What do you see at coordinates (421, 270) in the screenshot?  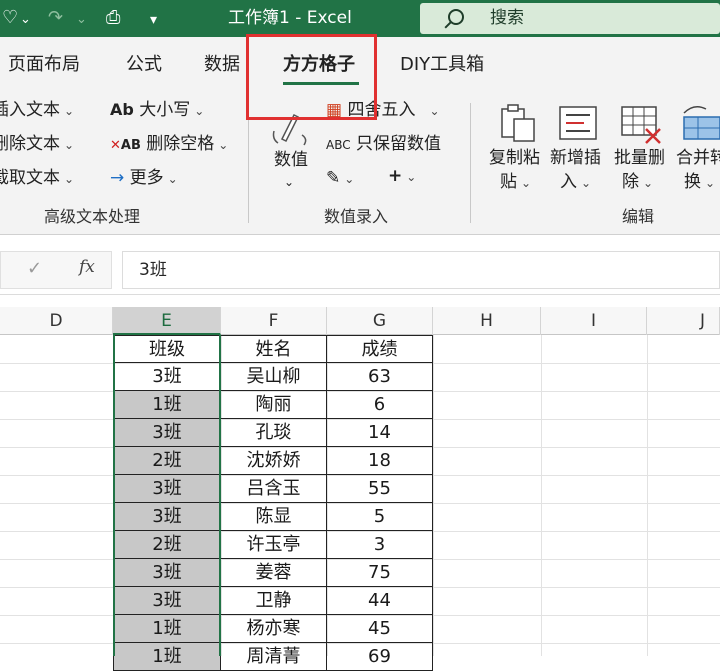 I see `formula-input: 3班` at bounding box center [421, 270].